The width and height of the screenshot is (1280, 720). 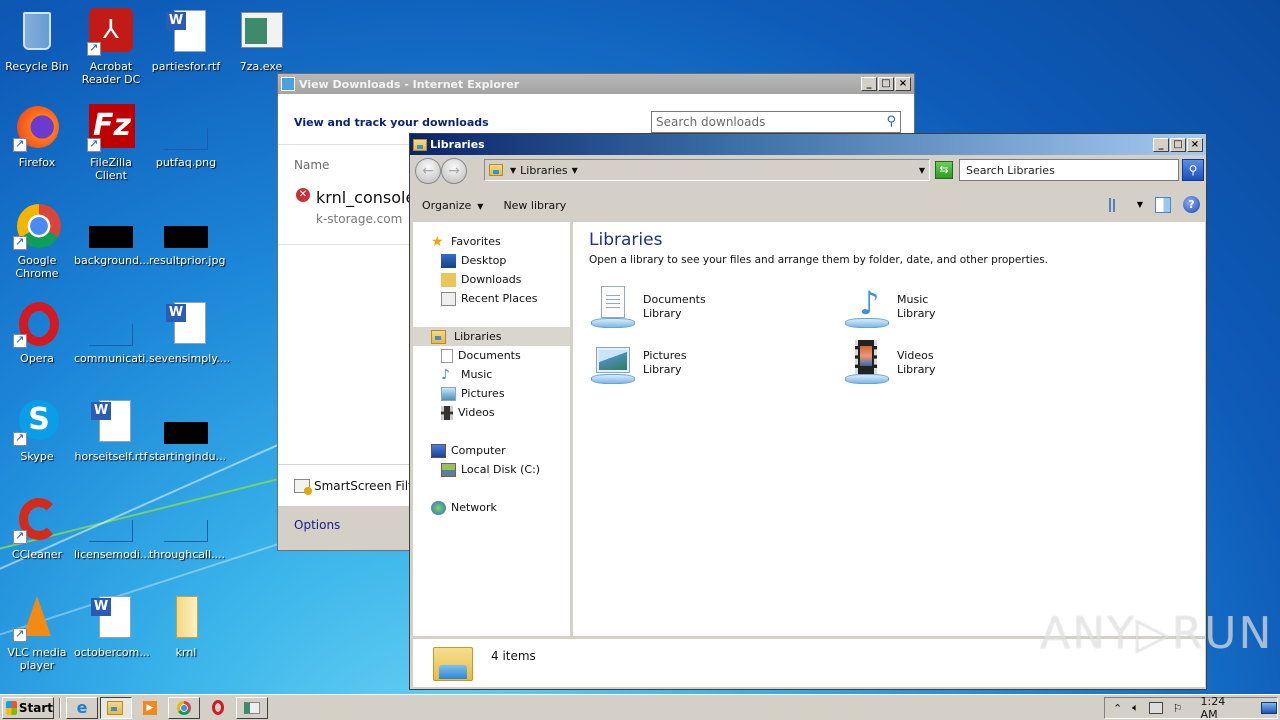 I want to click on libraries-titlebar: Libraries _ □ ×, so click(x=808, y=144).